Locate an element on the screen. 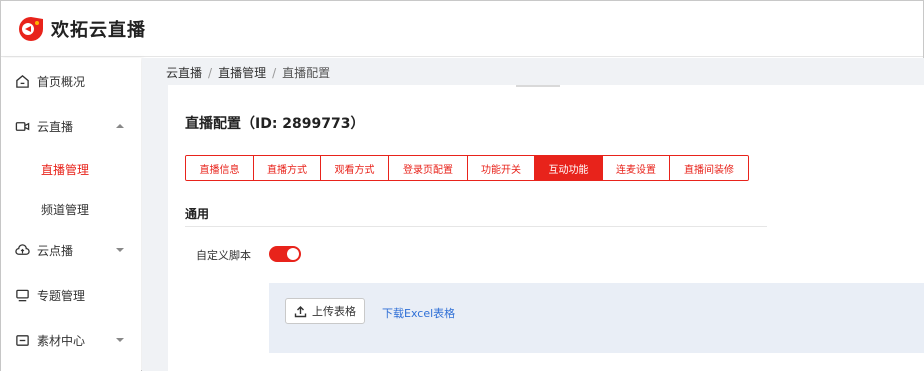  brand-name: 欢拓云直播 is located at coordinates (98, 30).